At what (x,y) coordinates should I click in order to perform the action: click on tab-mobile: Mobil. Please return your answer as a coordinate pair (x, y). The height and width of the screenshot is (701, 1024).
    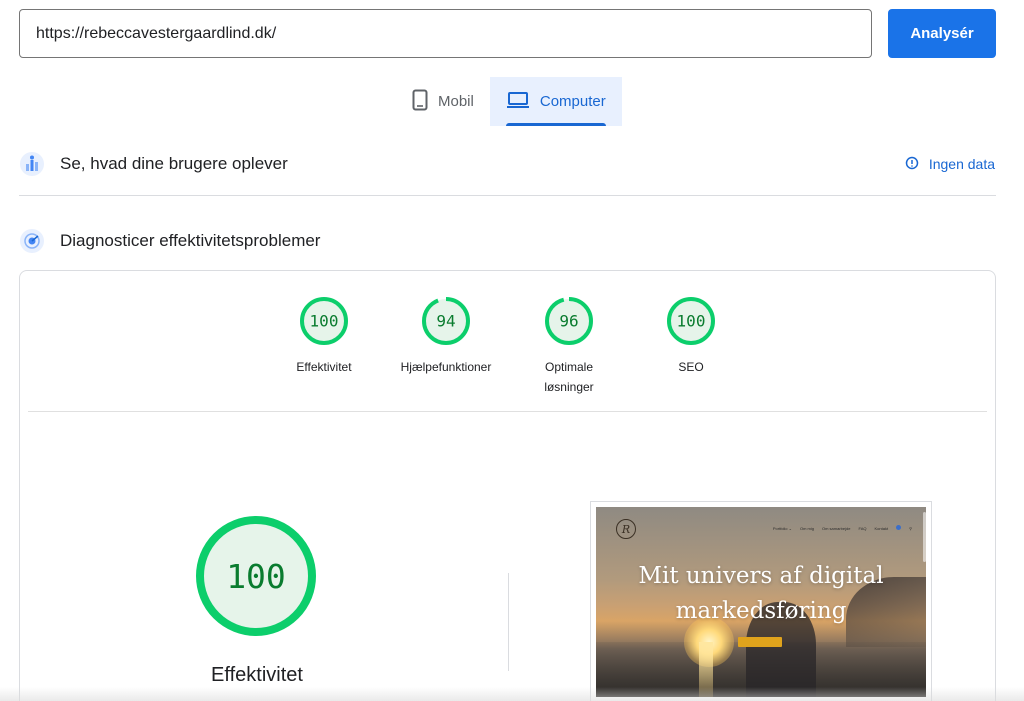
    Looking at the image, I should click on (443, 101).